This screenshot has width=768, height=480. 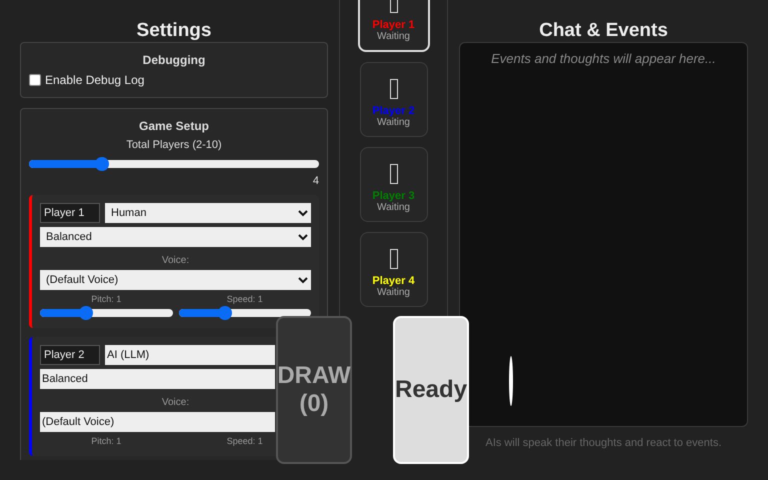 I want to click on player-badge: Player 2 Waiting, so click(x=394, y=99).